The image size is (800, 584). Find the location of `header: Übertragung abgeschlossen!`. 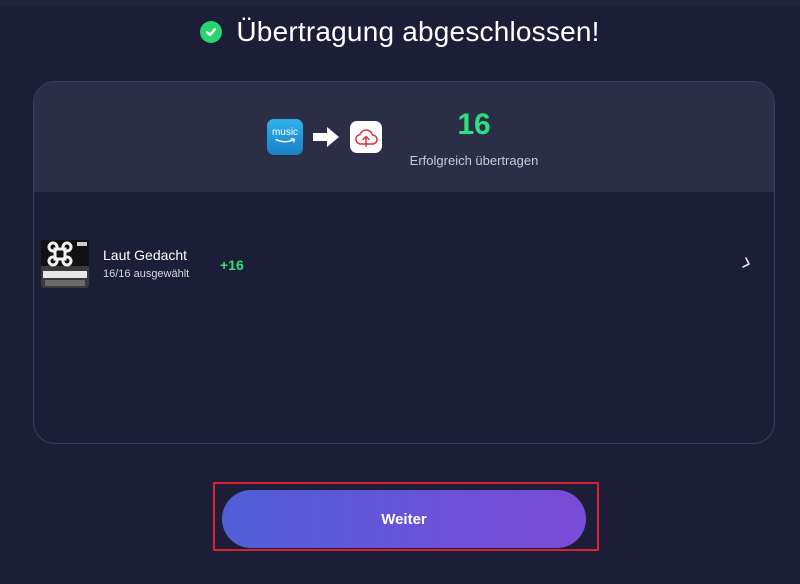

header: Übertragung abgeschlossen! is located at coordinates (400, 32).